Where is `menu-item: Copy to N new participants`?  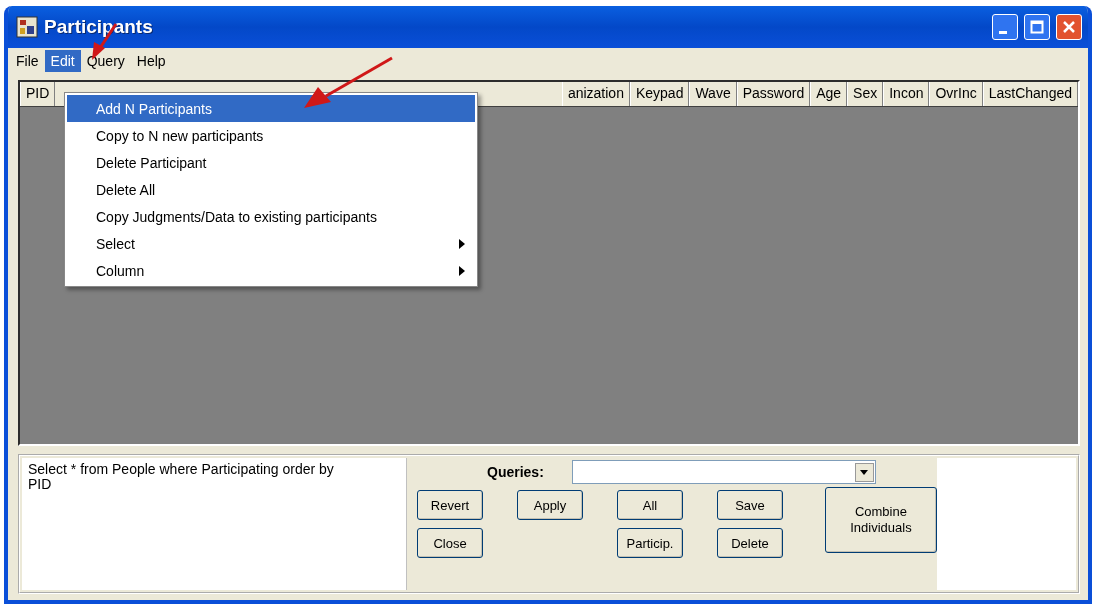 menu-item: Copy to N new participants is located at coordinates (271, 135).